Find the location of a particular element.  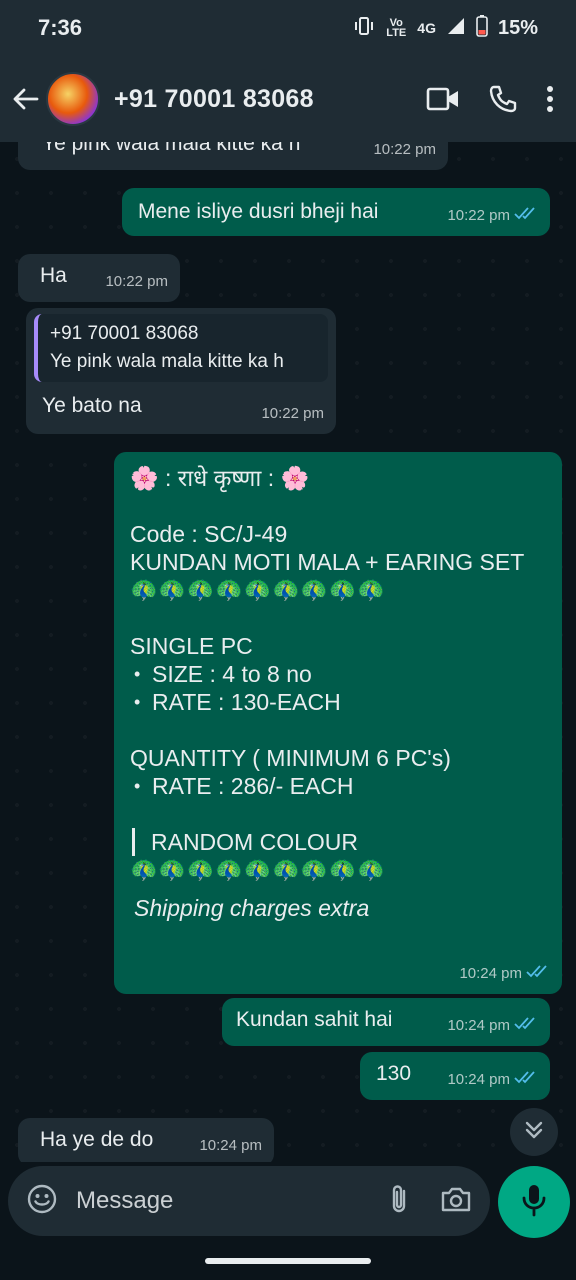

vibrate-icon is located at coordinates (364, 28).